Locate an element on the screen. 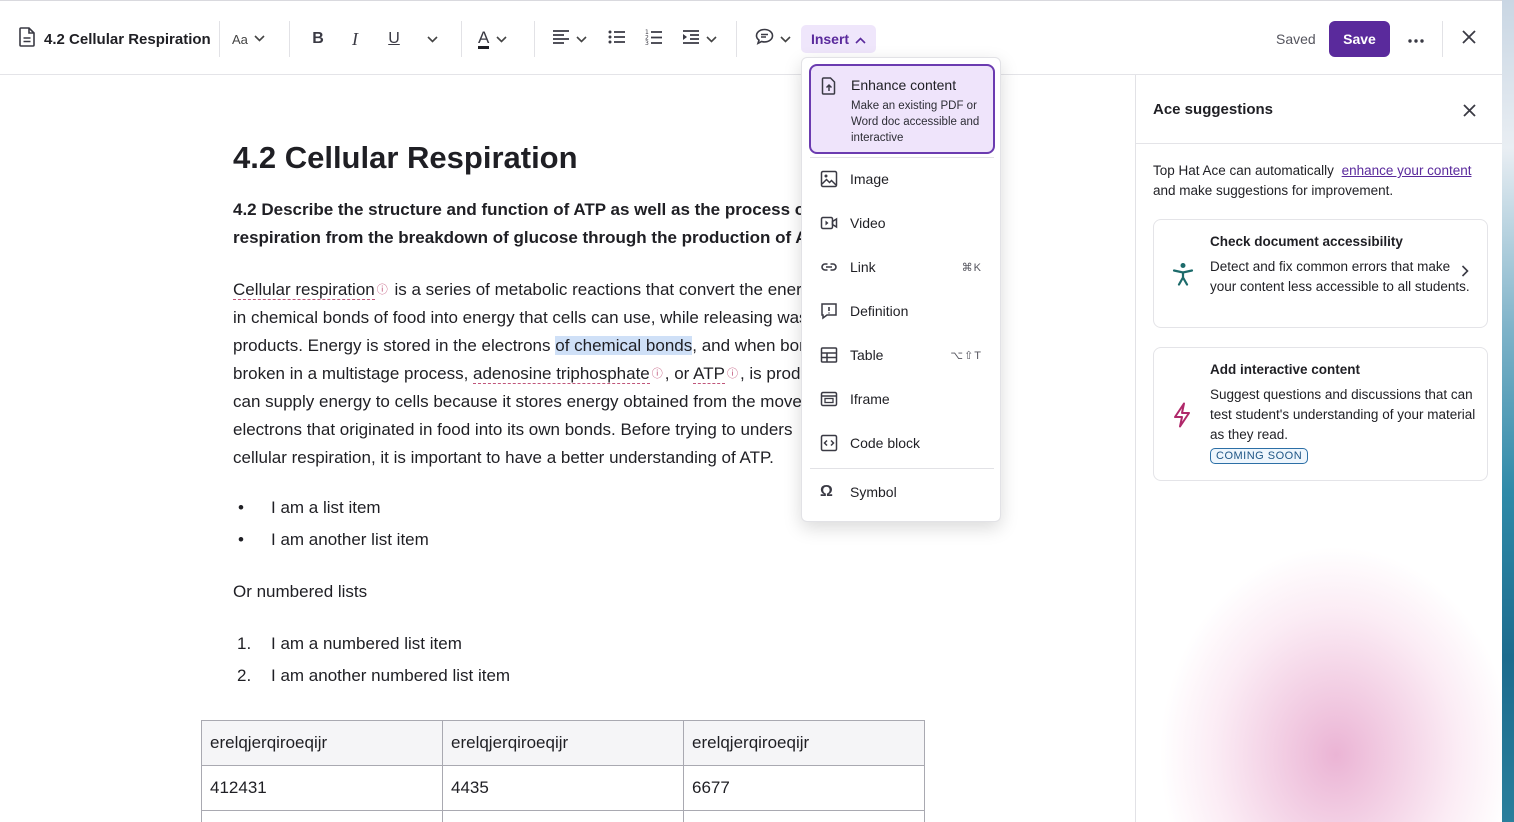 The width and height of the screenshot is (1514, 822). video-icon is located at coordinates (829, 223).